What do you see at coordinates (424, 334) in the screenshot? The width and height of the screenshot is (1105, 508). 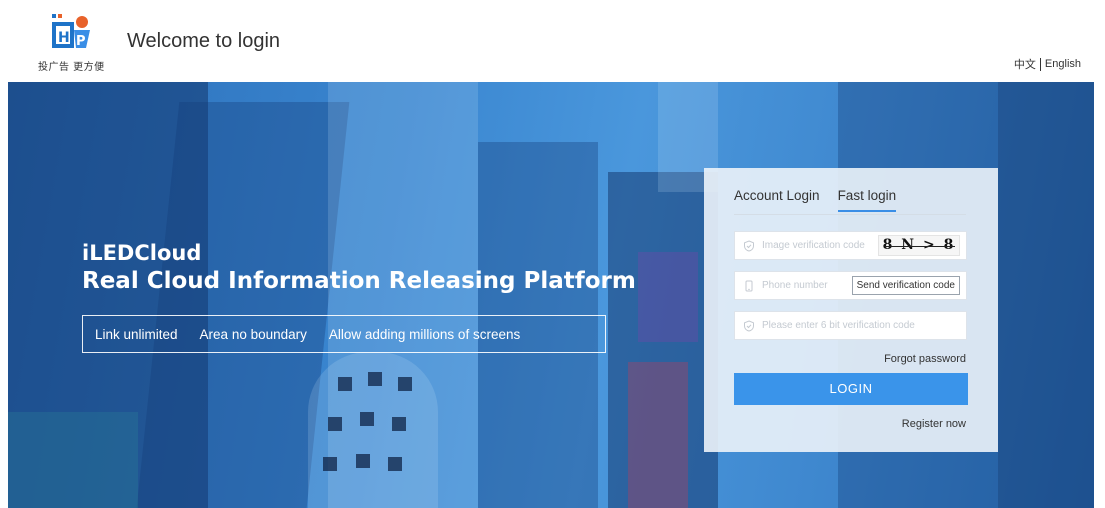 I see `feature-item: Allow adding millions of screens` at bounding box center [424, 334].